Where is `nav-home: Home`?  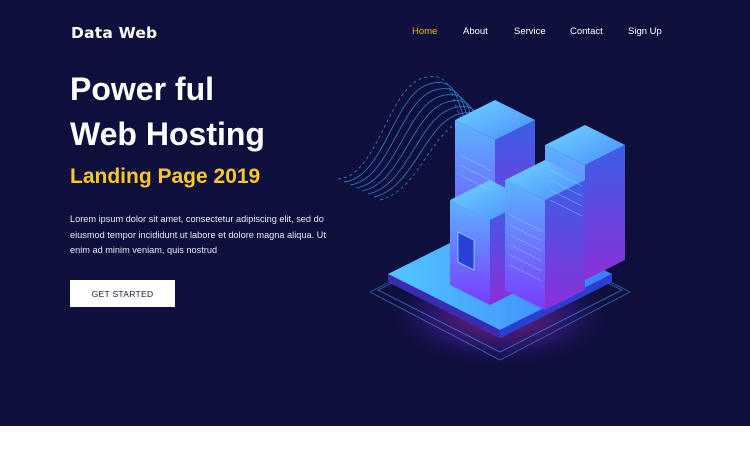
nav-home: Home is located at coordinates (424, 31).